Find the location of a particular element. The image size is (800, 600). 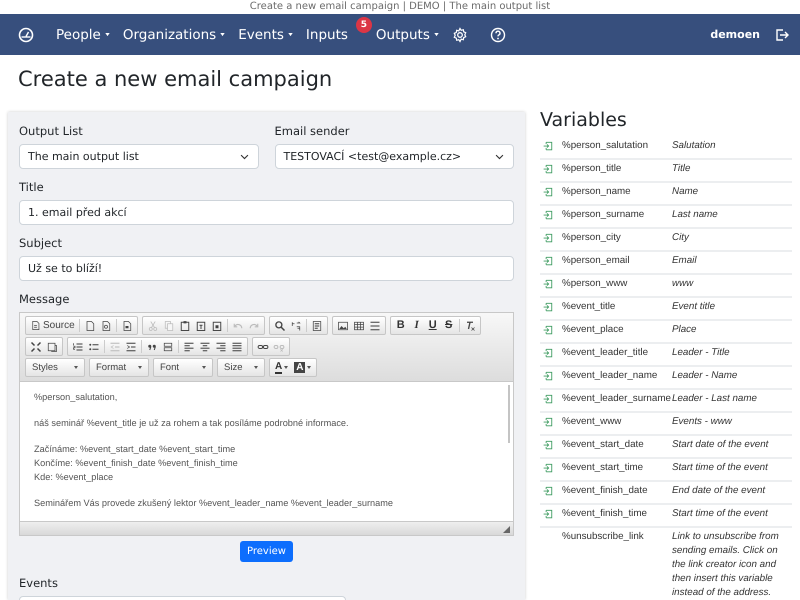

logout-icon is located at coordinates (782, 34).